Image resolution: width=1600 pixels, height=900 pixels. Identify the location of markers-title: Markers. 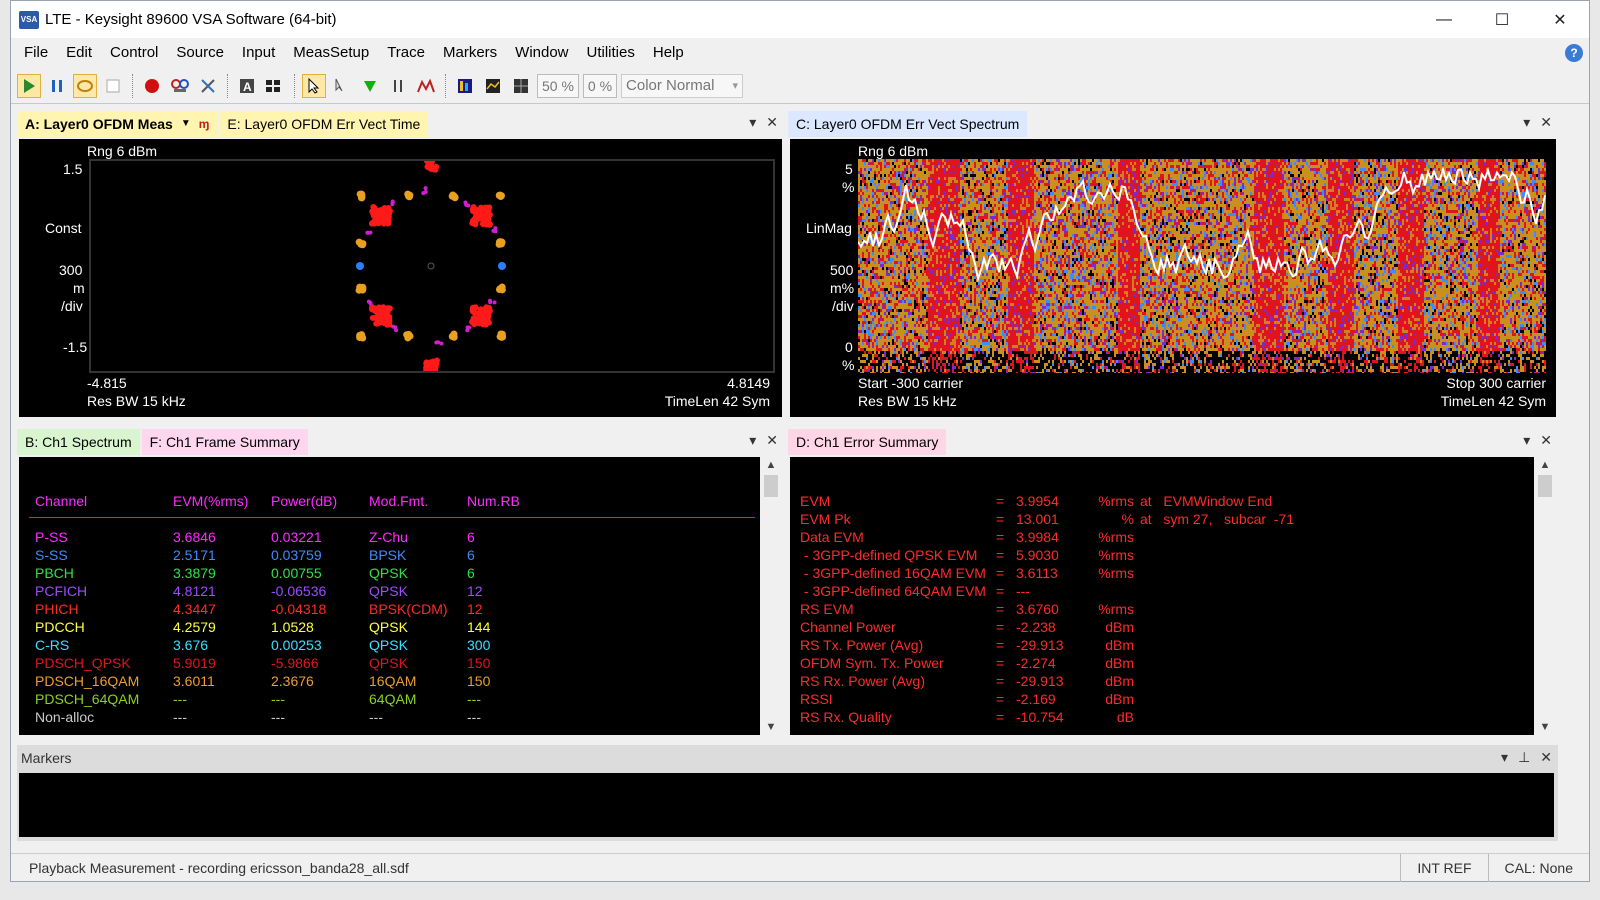
(787, 758).